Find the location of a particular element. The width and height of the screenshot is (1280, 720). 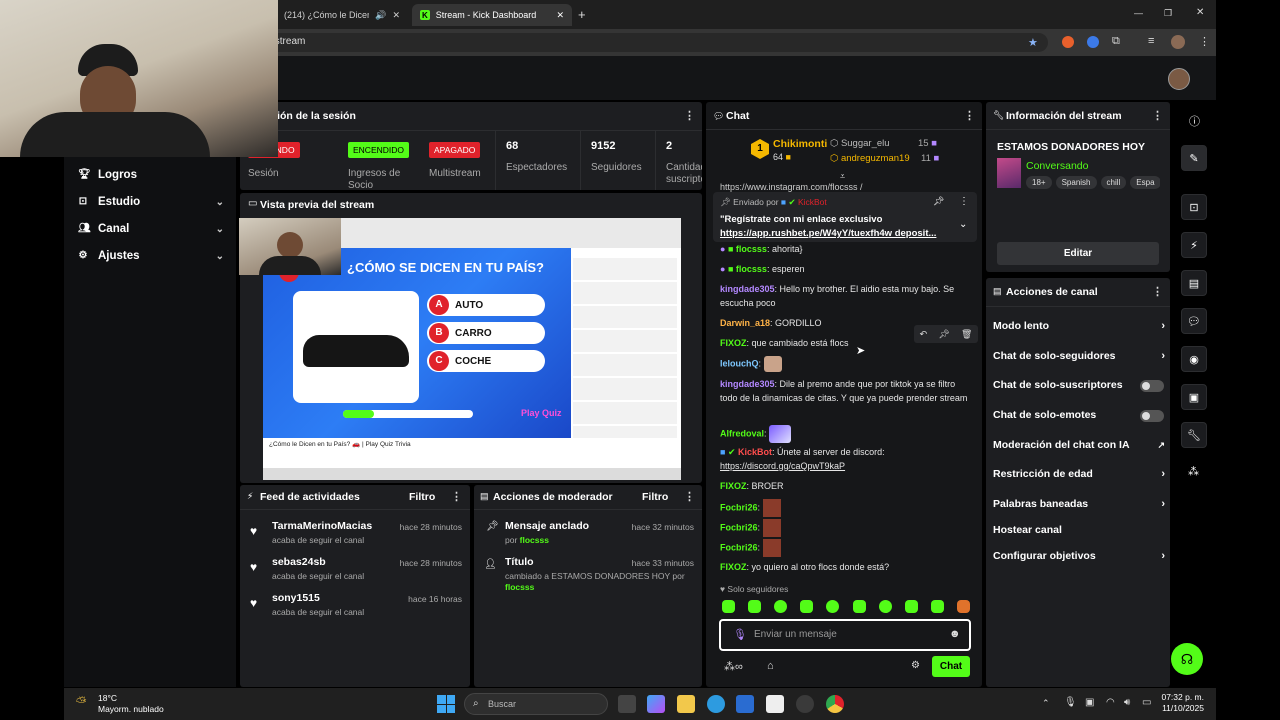

action-restriccion-edad: Restricción de edad › is located at coordinates (1079, 474).